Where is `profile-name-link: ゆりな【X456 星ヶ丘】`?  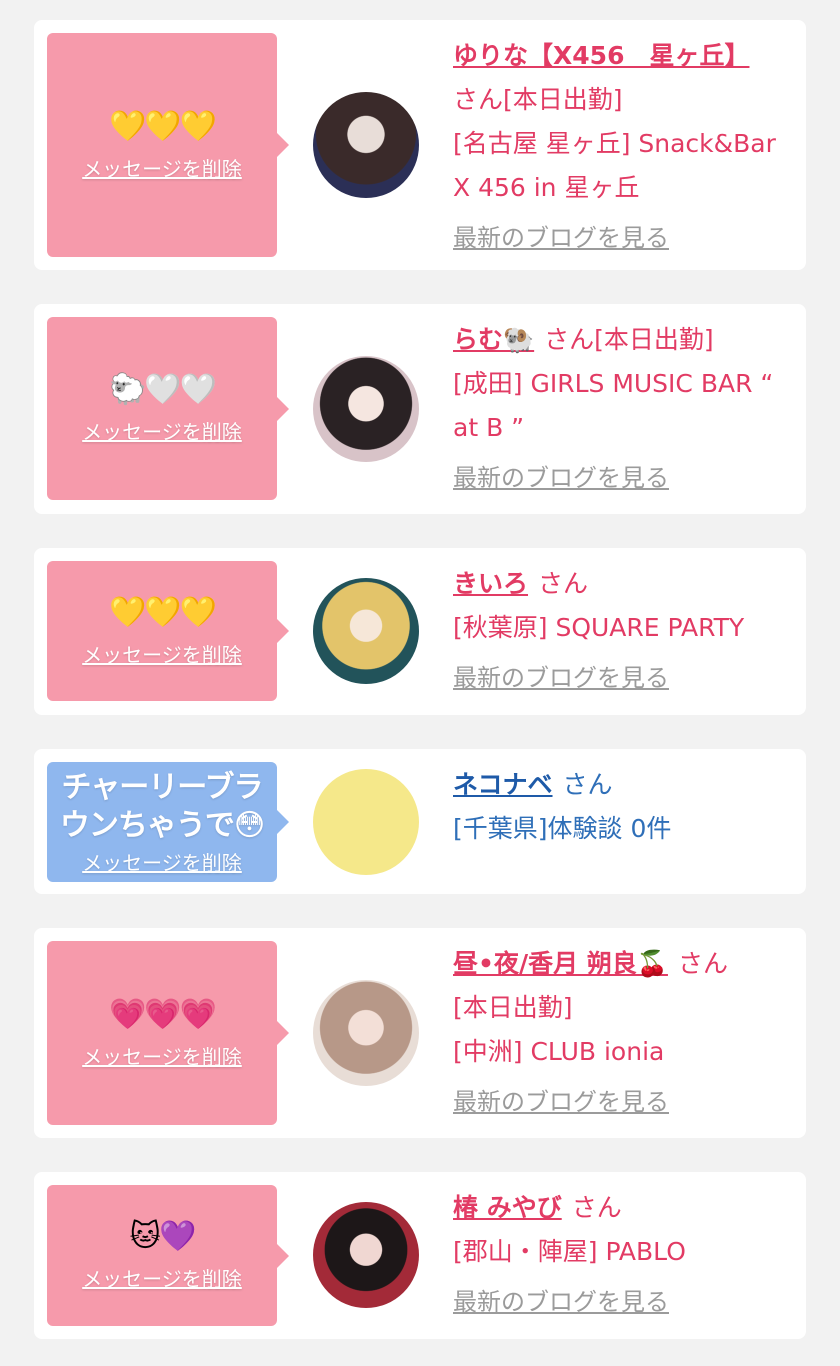 profile-name-link: ゆりな【X456 星ヶ丘】 is located at coordinates (601, 55).